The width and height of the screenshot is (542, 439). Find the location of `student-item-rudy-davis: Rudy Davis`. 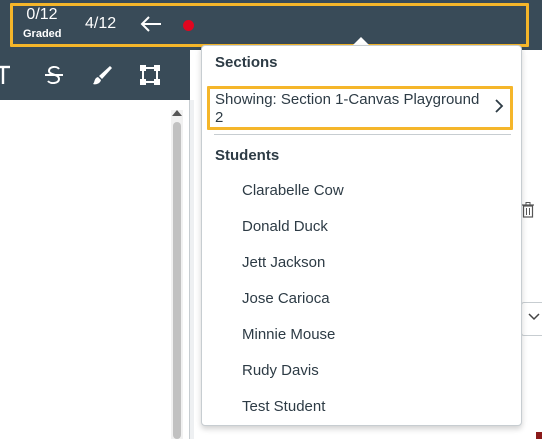

student-item-rudy-davis: Rudy Davis is located at coordinates (280, 370).